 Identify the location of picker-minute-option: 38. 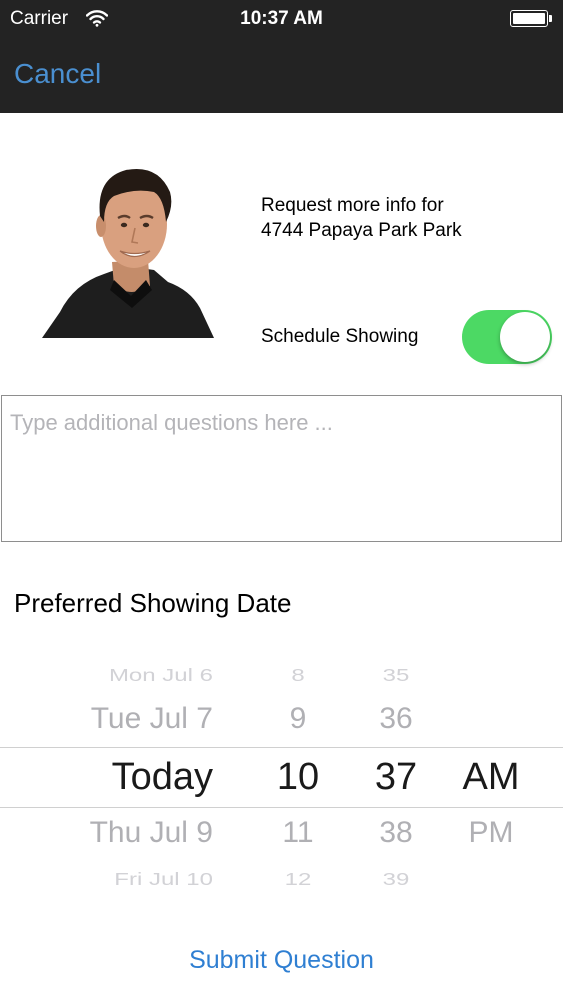
(396, 833).